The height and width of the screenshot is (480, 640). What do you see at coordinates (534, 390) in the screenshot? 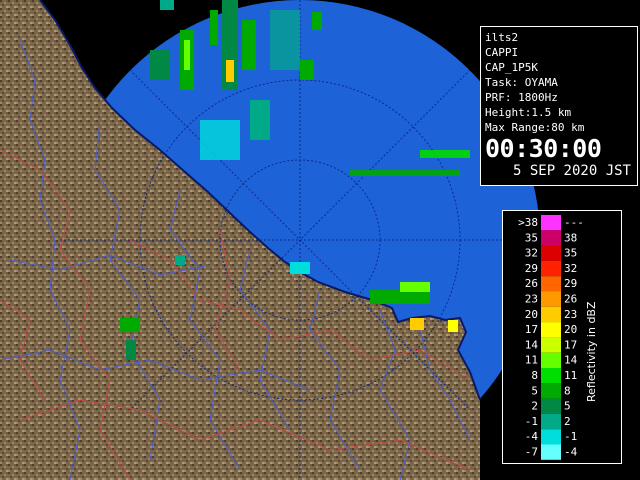
I see `legend-low-label: 5` at bounding box center [534, 390].